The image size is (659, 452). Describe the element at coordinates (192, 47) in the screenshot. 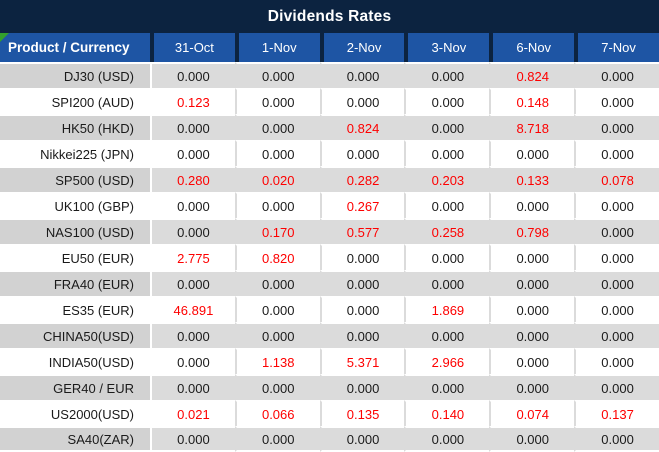

I see `col-header-date-1: 31-Oct` at that location.